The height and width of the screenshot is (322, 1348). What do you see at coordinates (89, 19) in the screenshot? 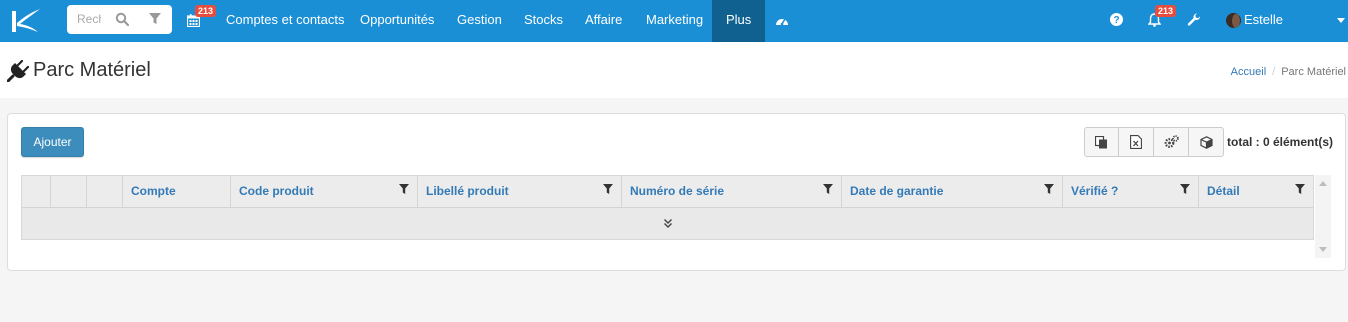
I see `search-input` at bounding box center [89, 19].